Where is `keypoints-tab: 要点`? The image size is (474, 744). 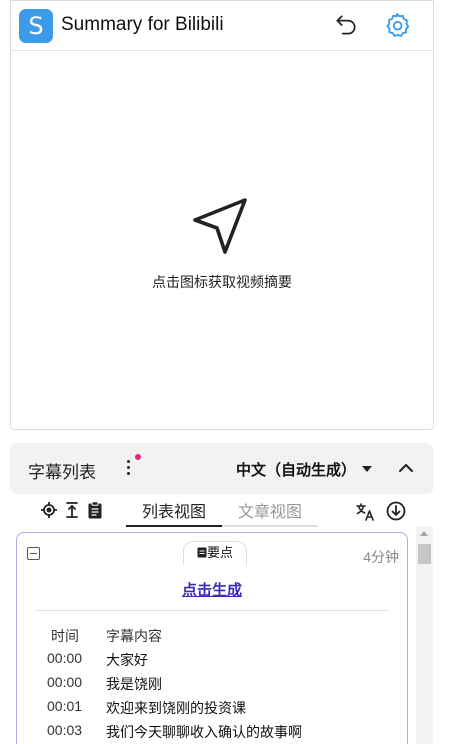
keypoints-tab: 要点 is located at coordinates (215, 553).